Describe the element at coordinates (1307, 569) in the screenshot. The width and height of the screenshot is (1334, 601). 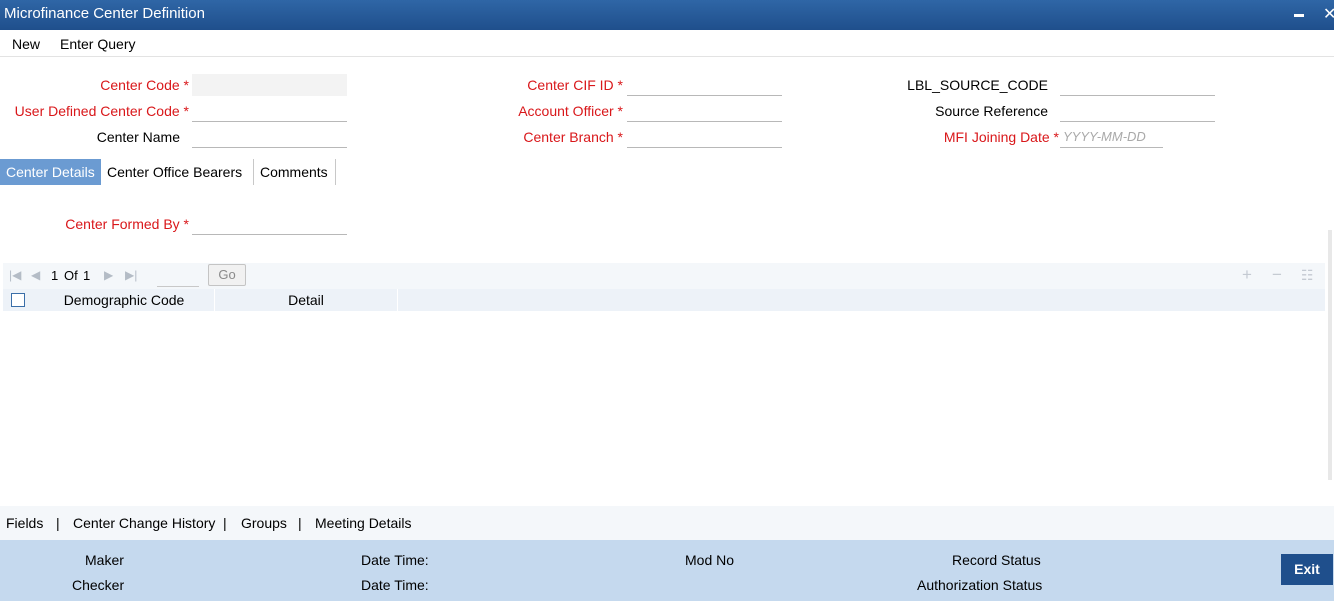
I see `exit-button: Exit` at that location.